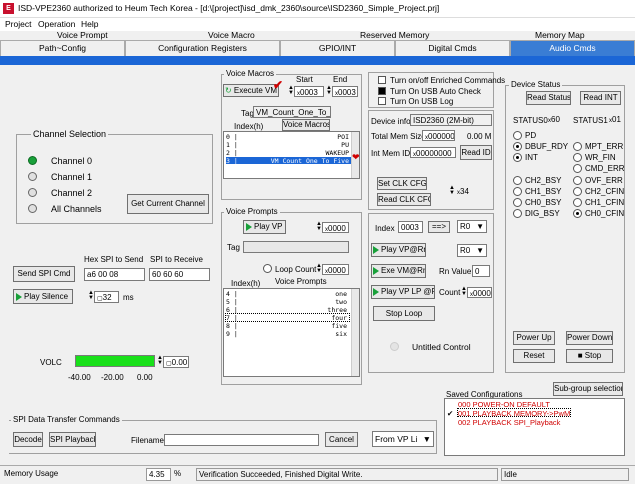 This screenshot has height=484, width=635. Describe the element at coordinates (233, 247) in the screenshot. I see `prompt-tag-label: Tag` at that location.